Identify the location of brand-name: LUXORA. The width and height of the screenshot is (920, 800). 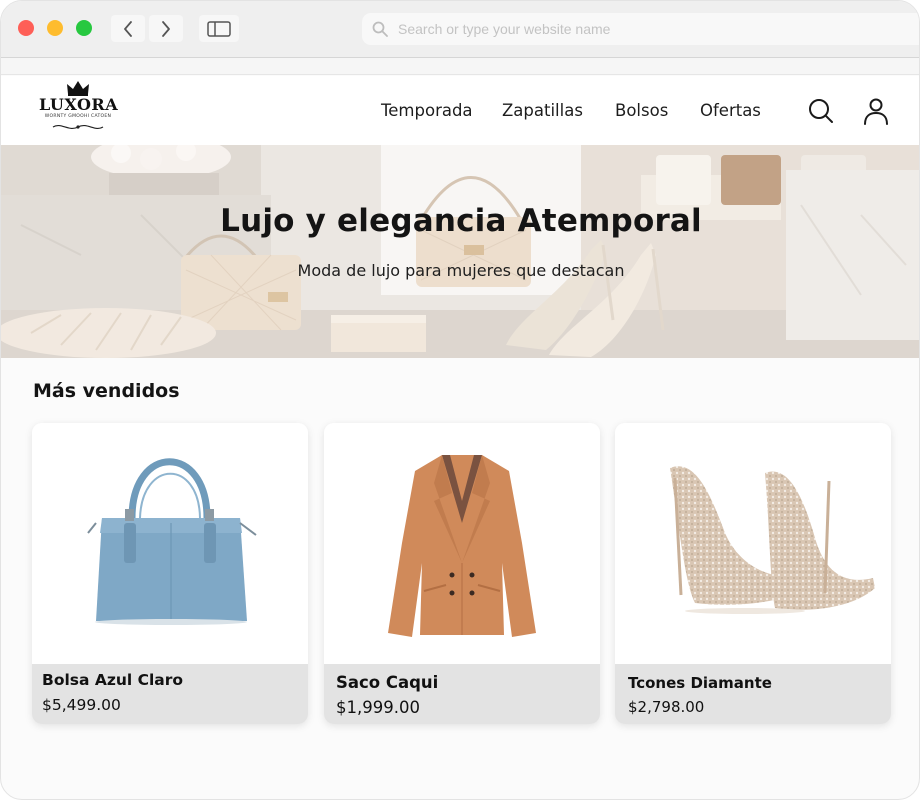
(79, 104).